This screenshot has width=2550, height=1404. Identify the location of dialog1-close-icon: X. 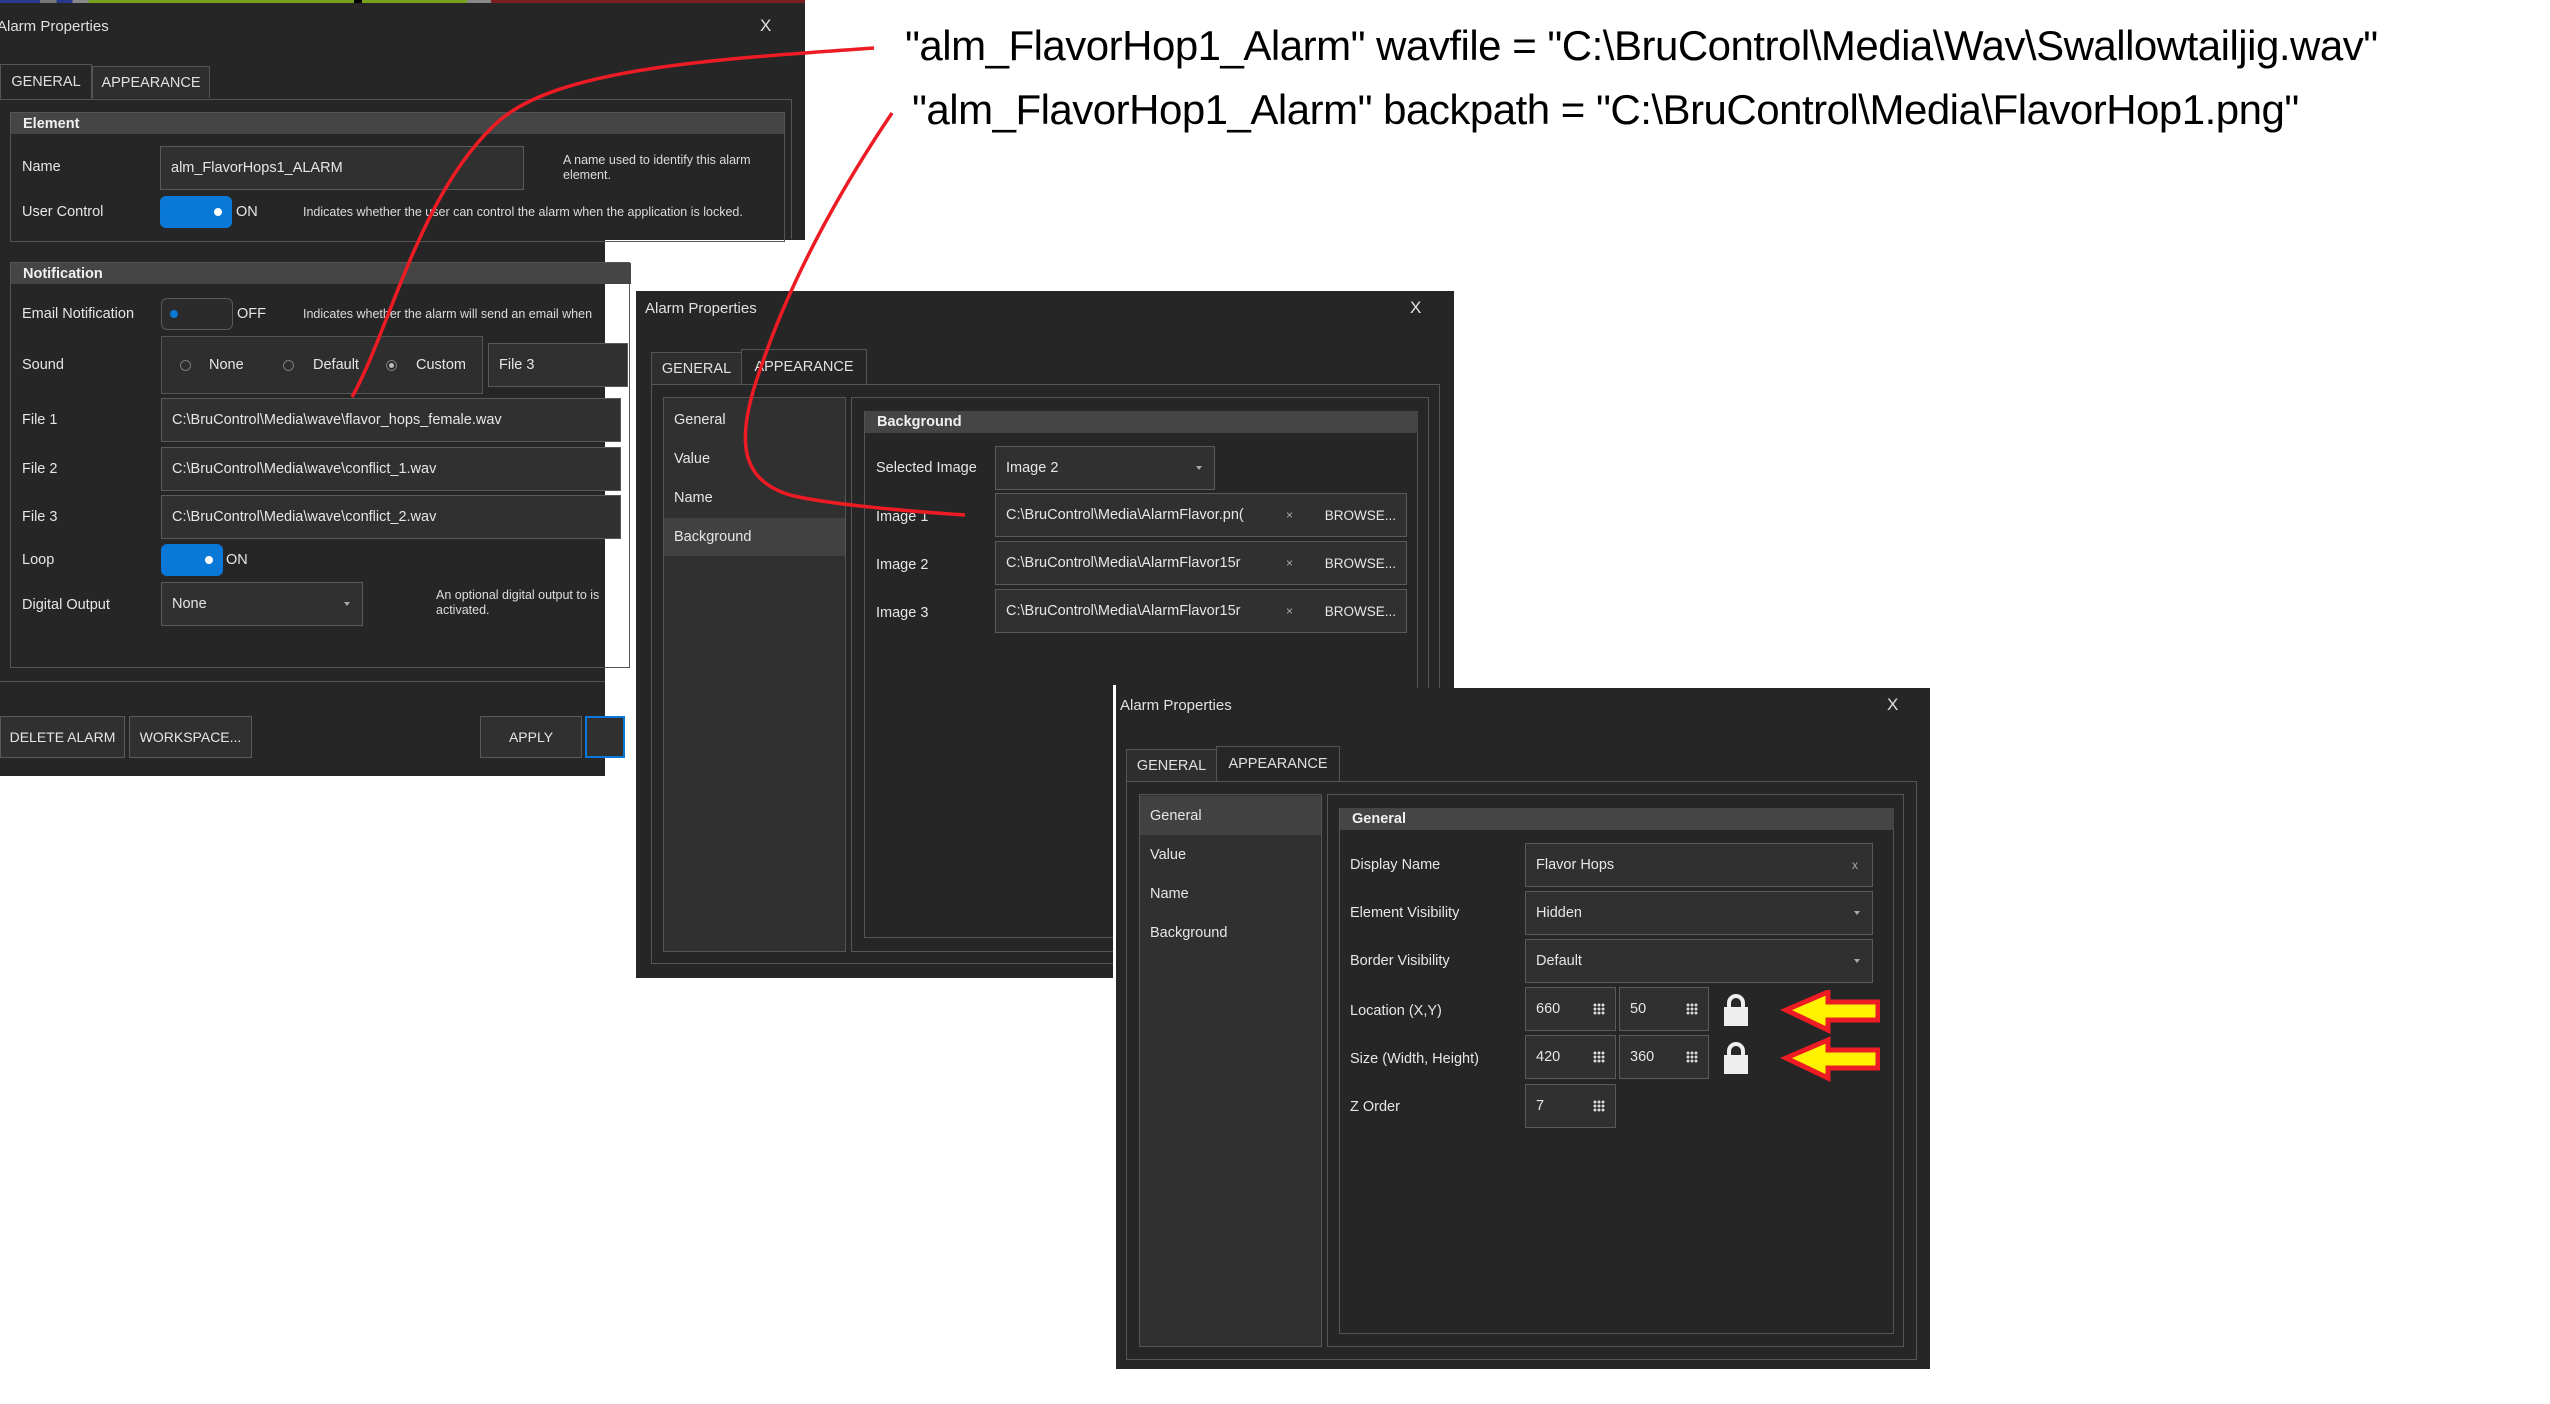
(765, 26).